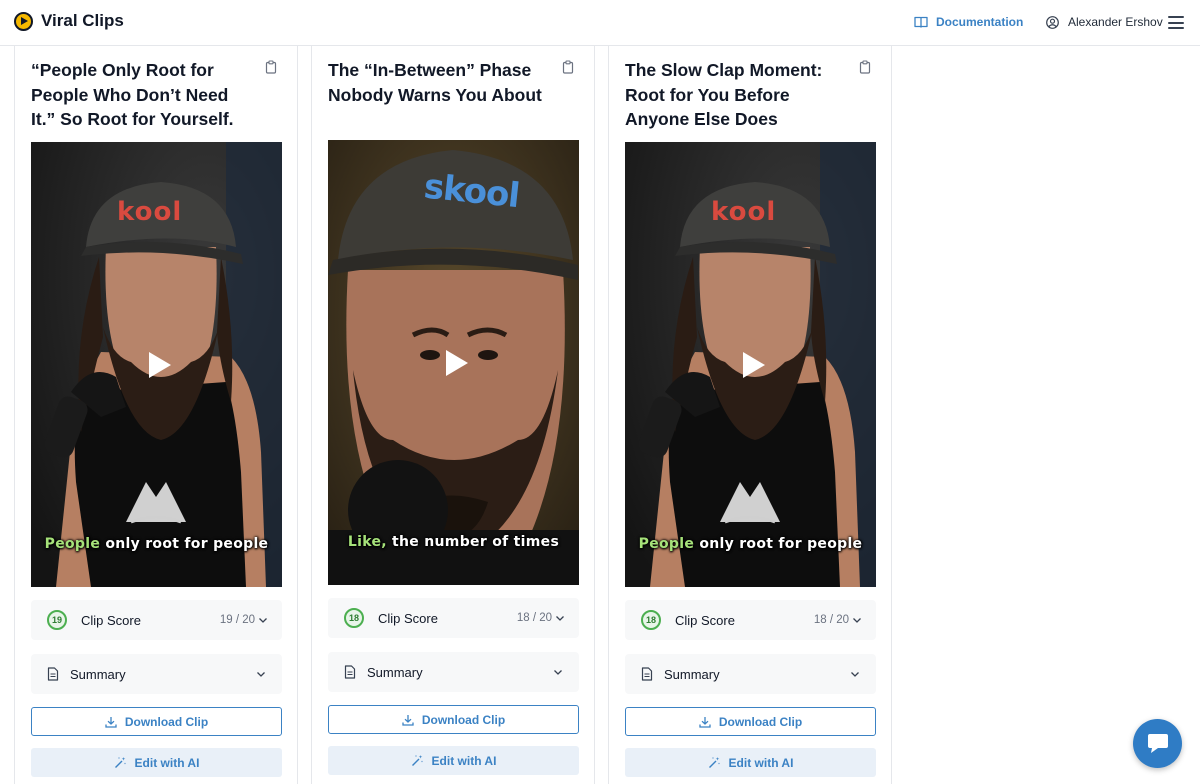 The image size is (1200, 784). What do you see at coordinates (980, 22) in the screenshot?
I see `documentation-label: Documentation` at bounding box center [980, 22].